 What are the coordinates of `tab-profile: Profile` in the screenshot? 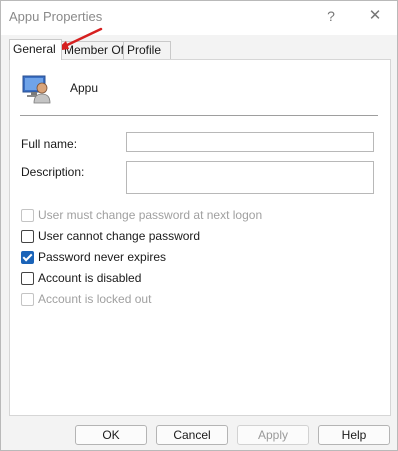 It's located at (147, 50).